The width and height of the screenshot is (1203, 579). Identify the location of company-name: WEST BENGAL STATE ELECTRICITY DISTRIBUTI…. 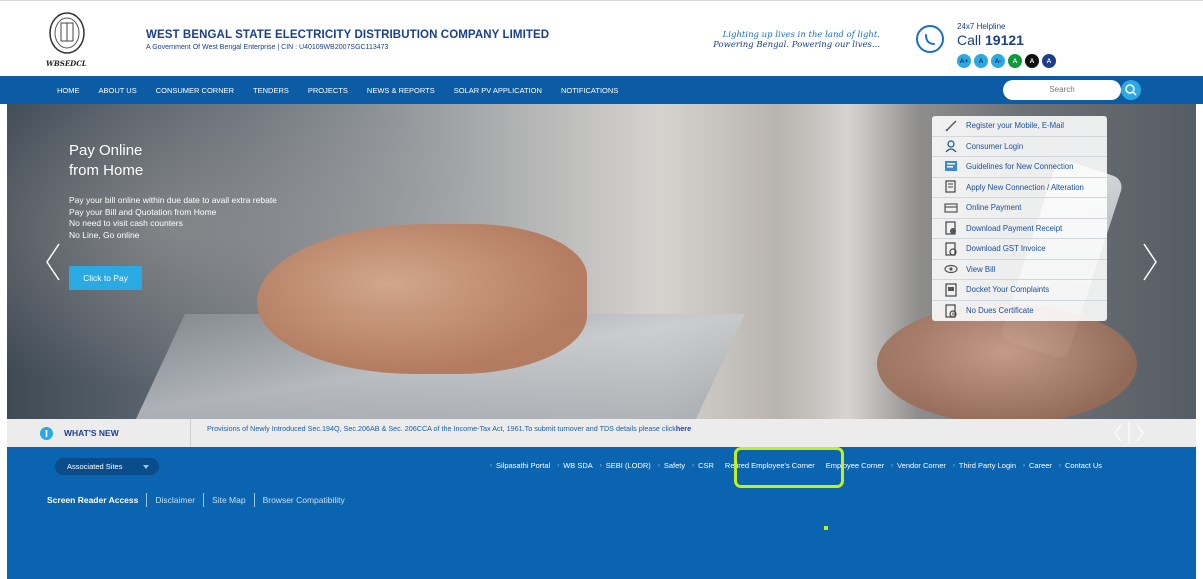
(348, 35).